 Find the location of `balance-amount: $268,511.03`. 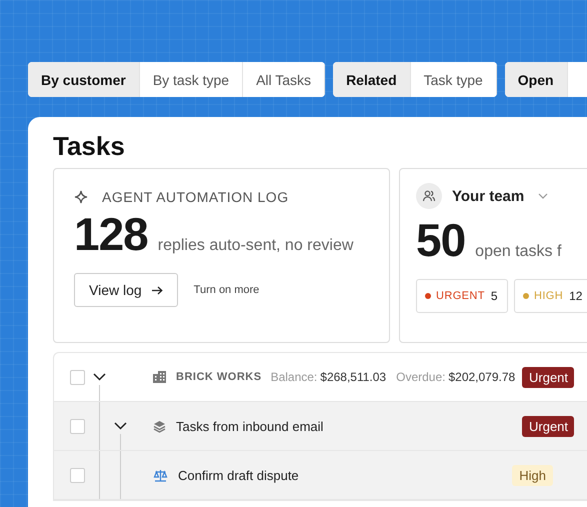

balance-amount: $268,511.03 is located at coordinates (353, 377).